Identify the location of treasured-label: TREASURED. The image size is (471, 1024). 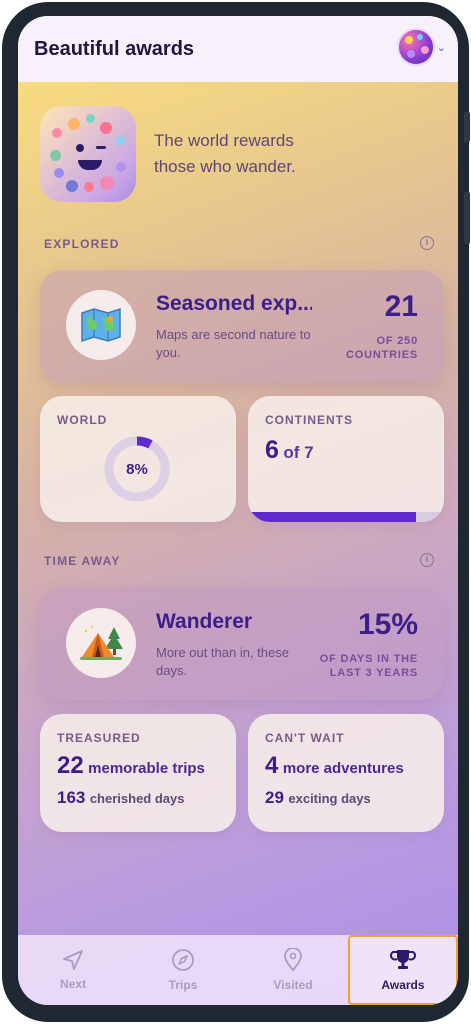
(99, 738).